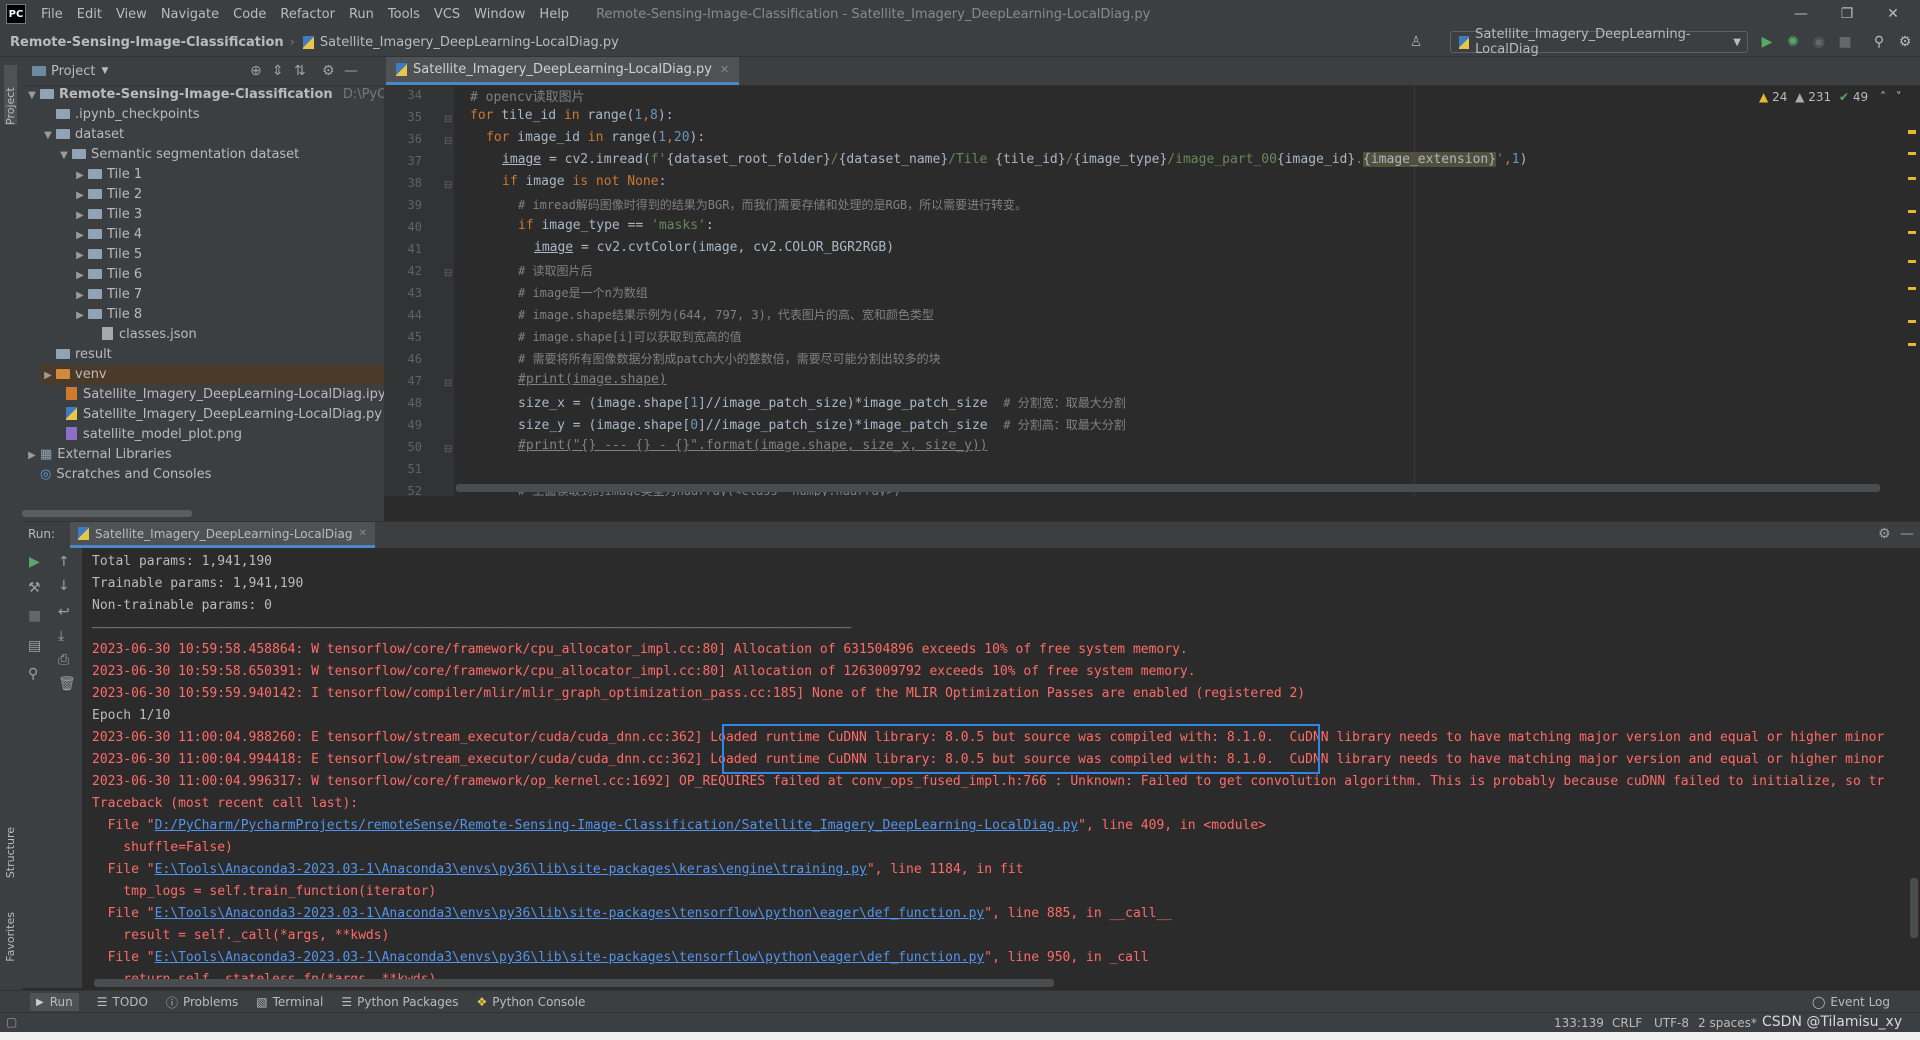  Describe the element at coordinates (52, 14) in the screenshot. I see `menu-file: File` at that location.